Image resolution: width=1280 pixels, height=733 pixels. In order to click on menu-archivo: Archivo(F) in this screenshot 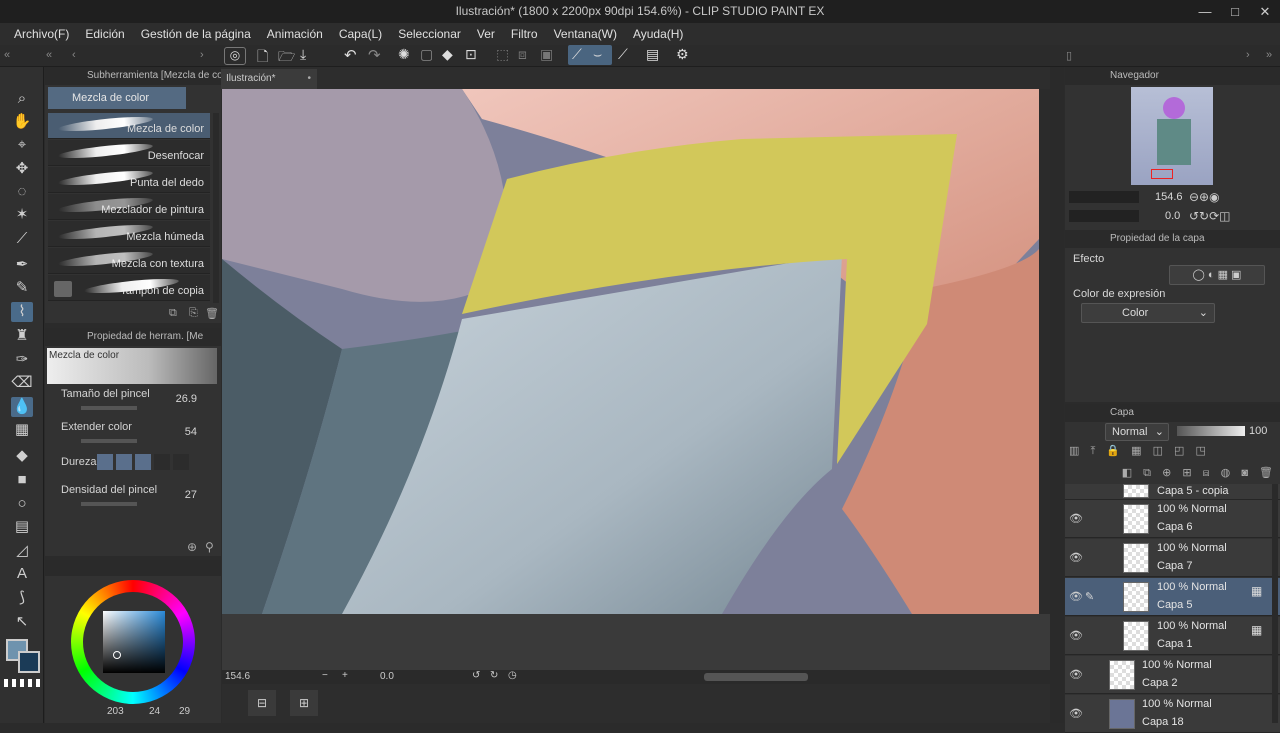, I will do `click(41, 34)`.